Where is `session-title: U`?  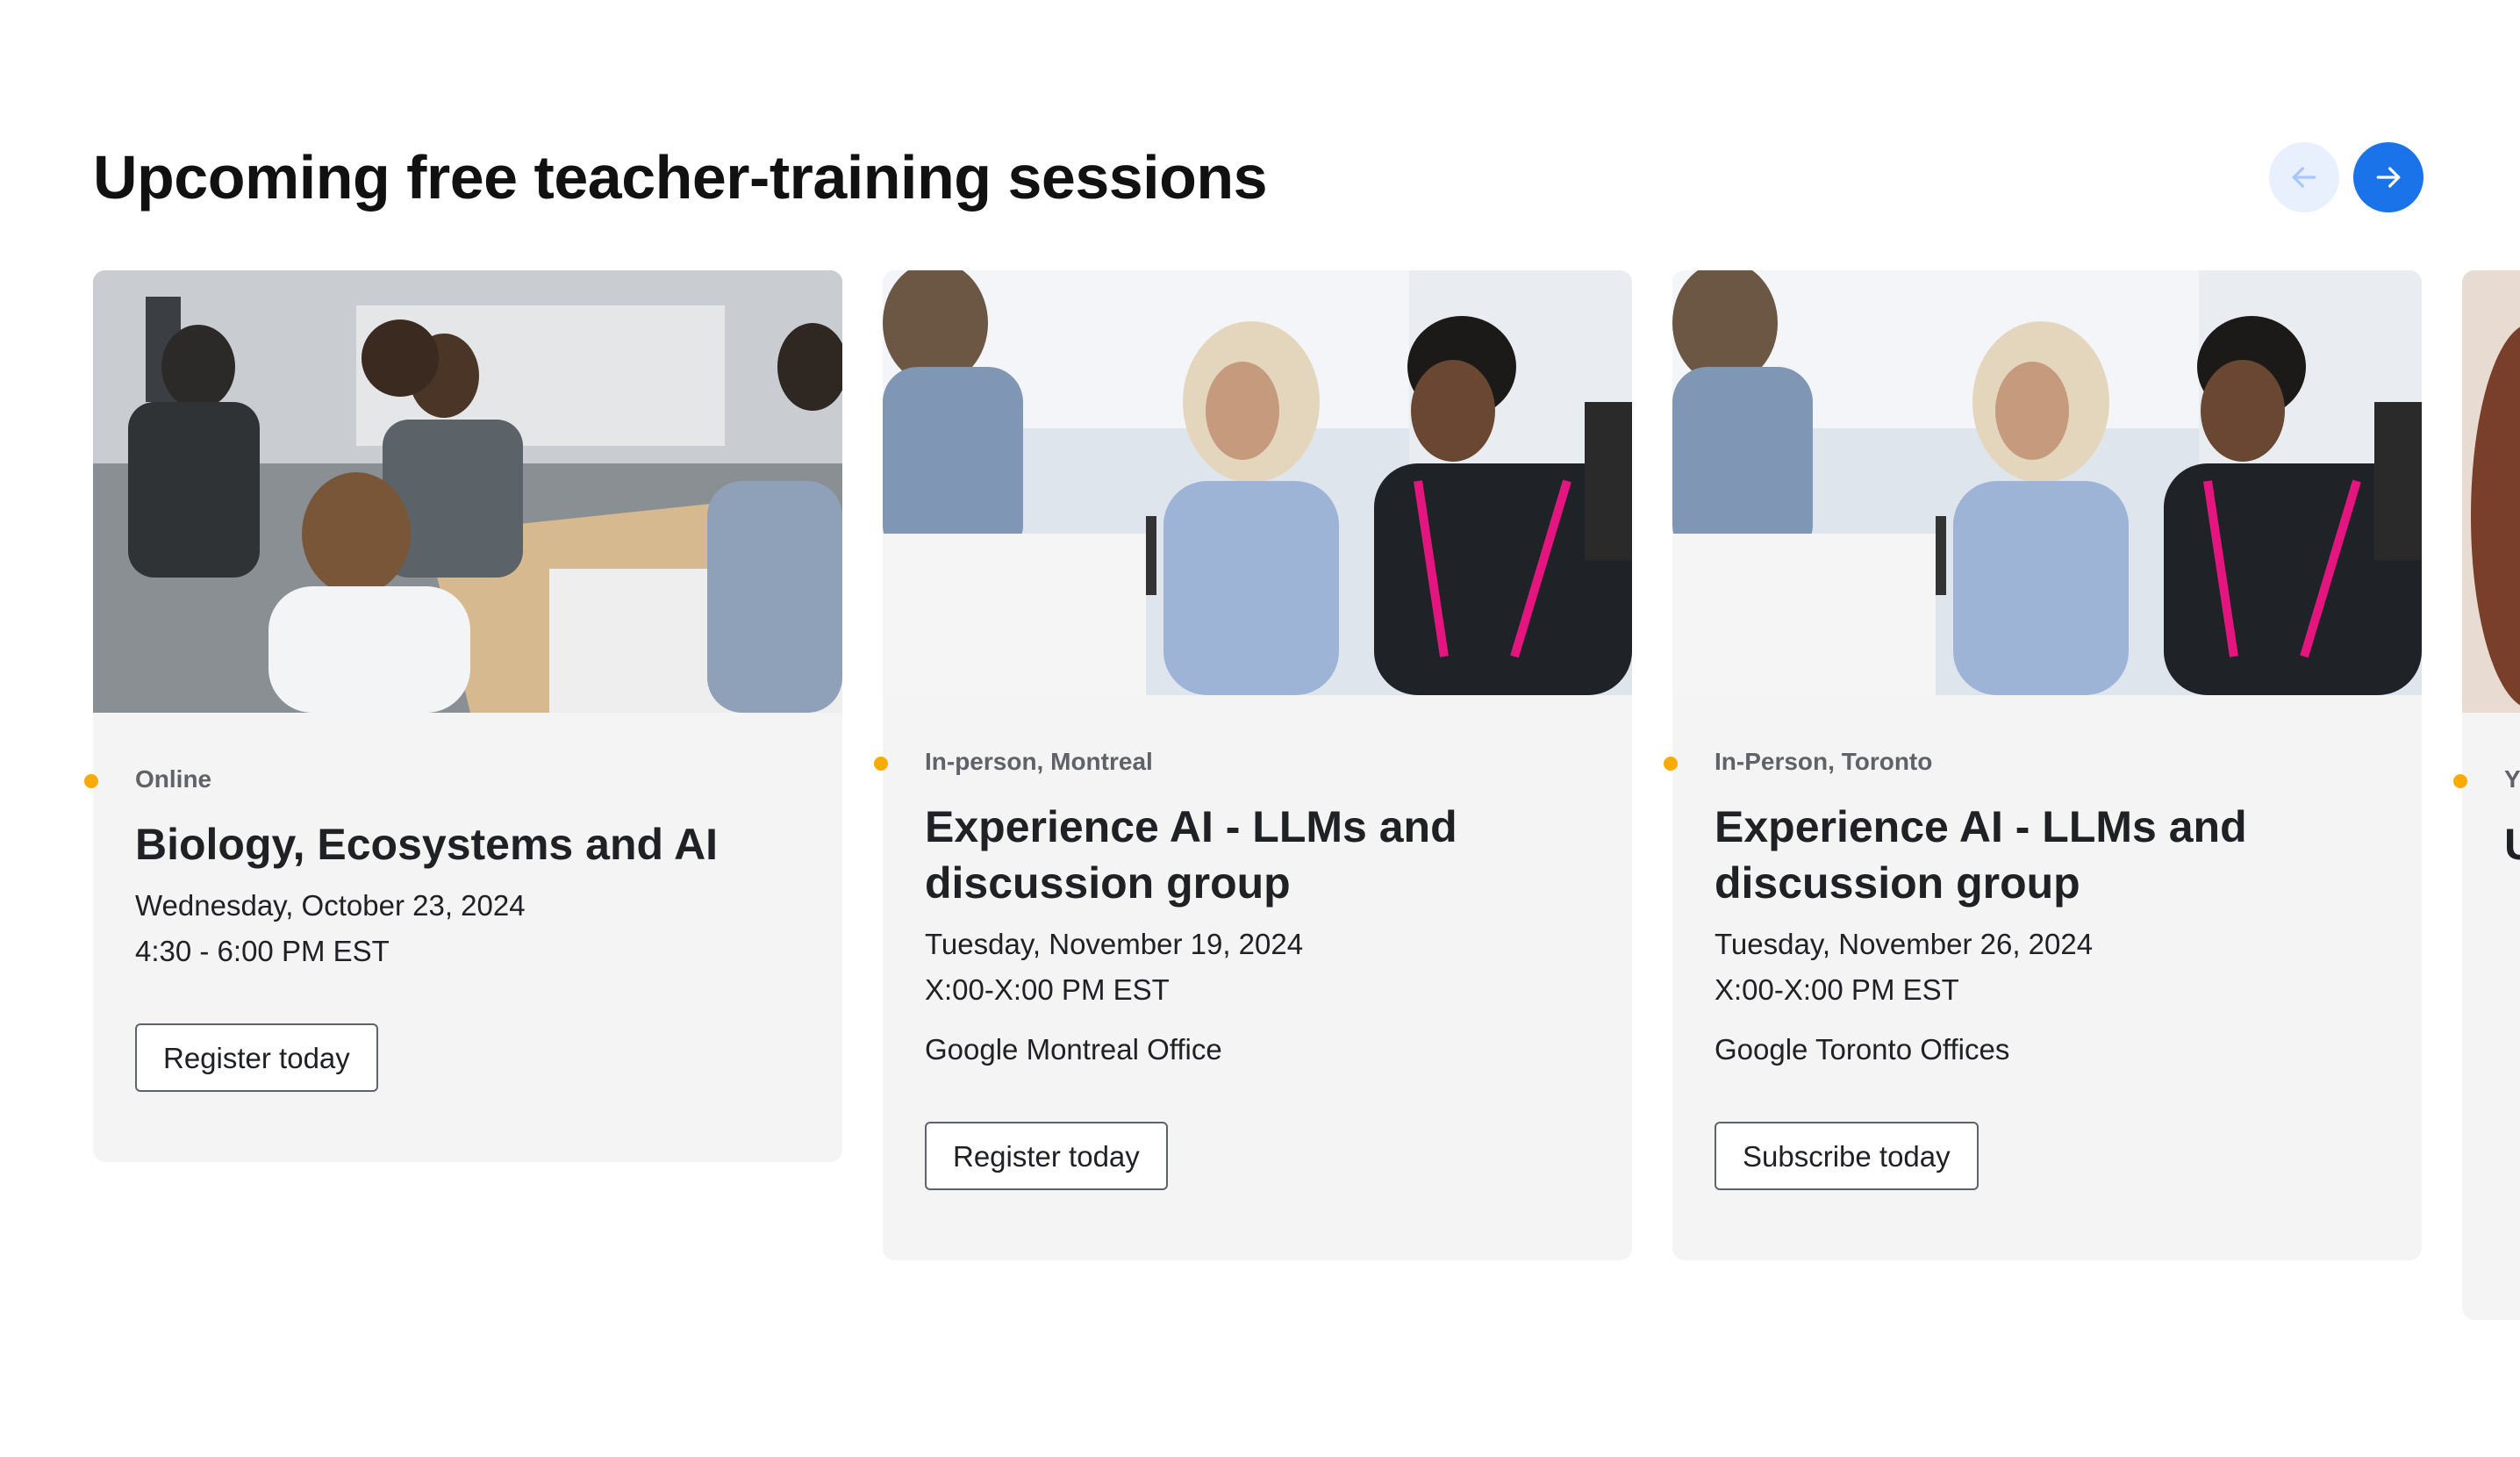 session-title: U is located at coordinates (2512, 844).